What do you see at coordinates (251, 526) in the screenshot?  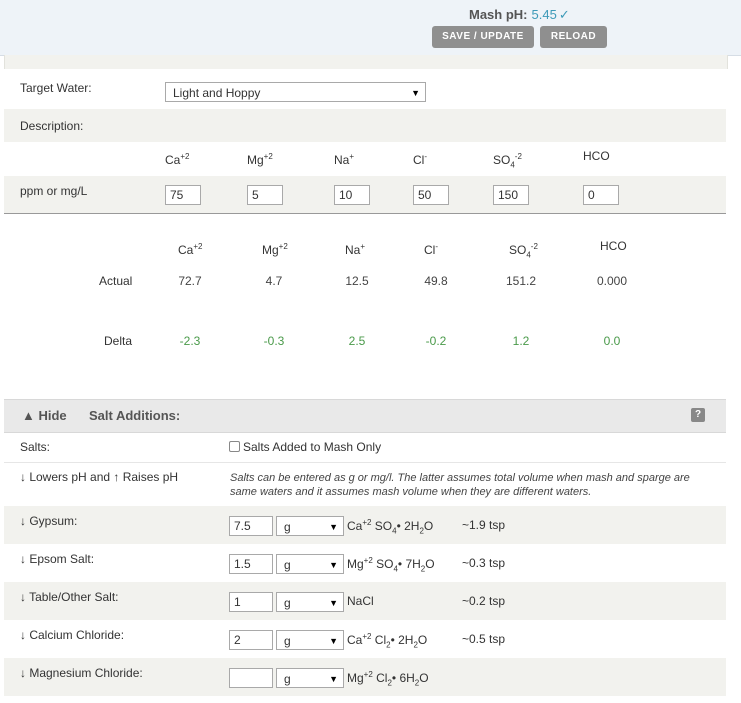 I see `salt-amount-input: 7.5` at bounding box center [251, 526].